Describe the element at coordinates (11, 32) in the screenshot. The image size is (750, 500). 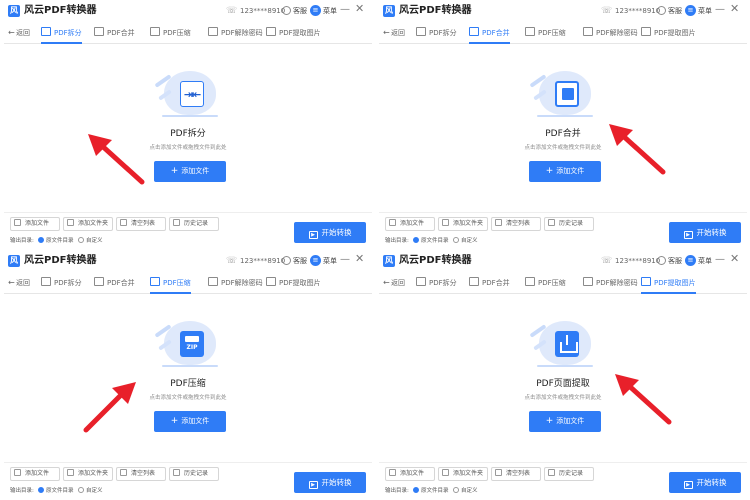
I see `back-arrow-icon: ←` at that location.